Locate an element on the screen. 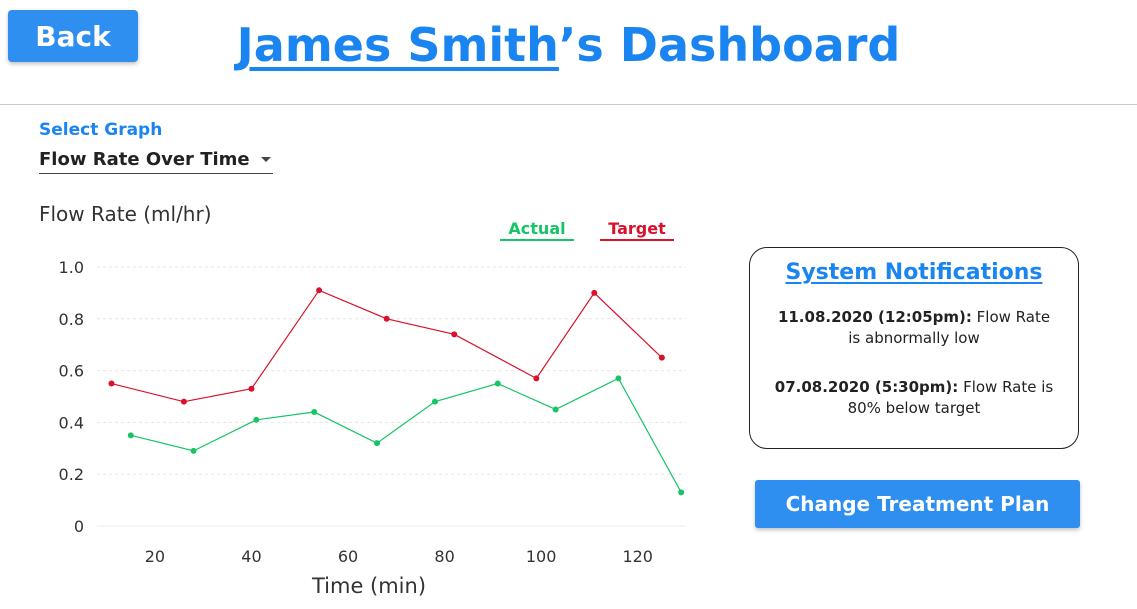  series-line-target is located at coordinates (387, 346).